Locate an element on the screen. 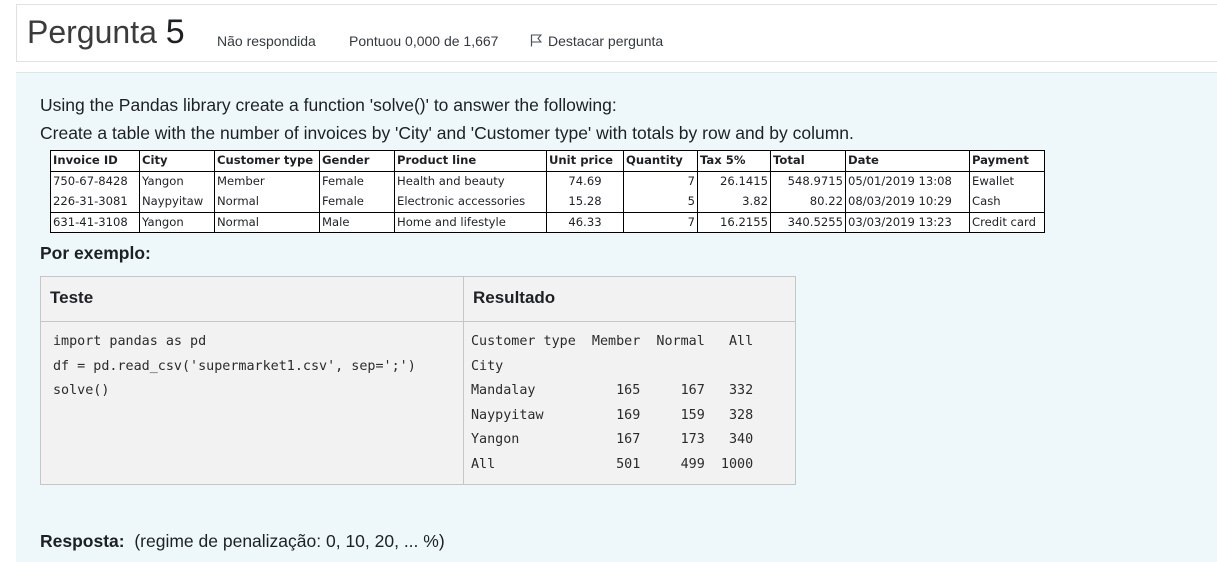  flag-icon is located at coordinates (536, 40).